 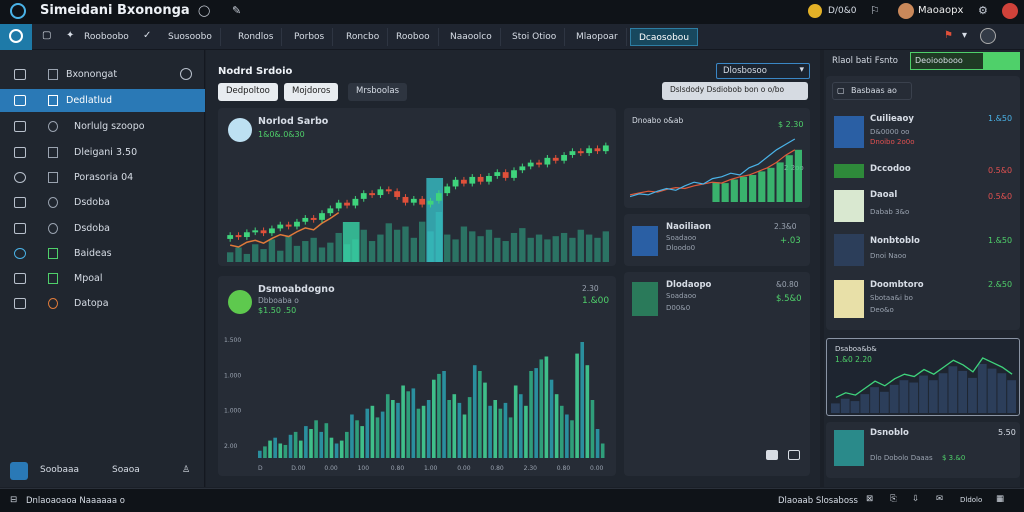 I want to click on mail-icon: ✉, so click(x=939, y=499).